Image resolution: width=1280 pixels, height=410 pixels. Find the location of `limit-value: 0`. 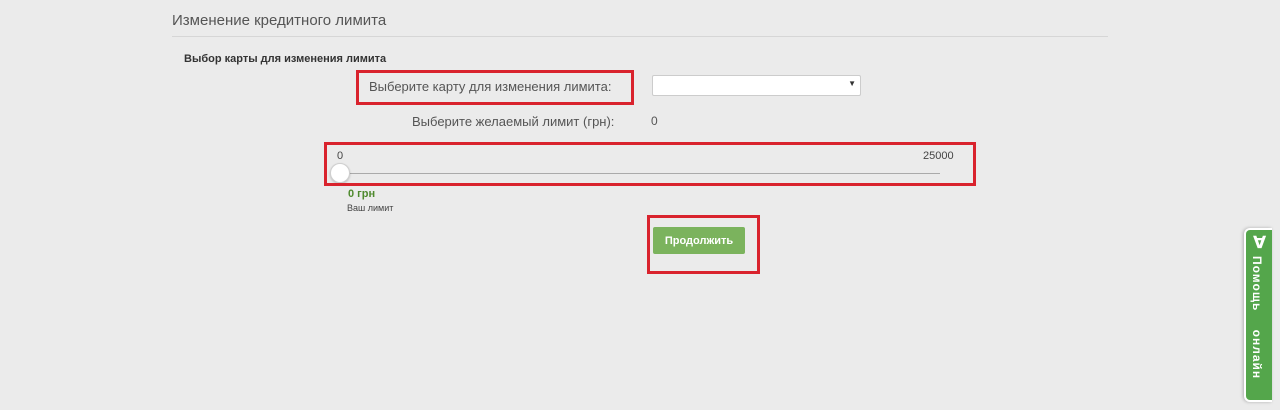

limit-value: 0 is located at coordinates (654, 121).